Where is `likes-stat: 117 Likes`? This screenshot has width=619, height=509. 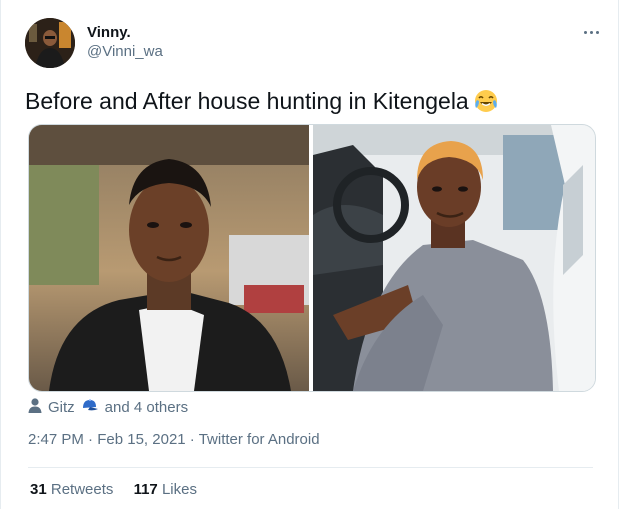
likes-stat: 117 Likes is located at coordinates (165, 489).